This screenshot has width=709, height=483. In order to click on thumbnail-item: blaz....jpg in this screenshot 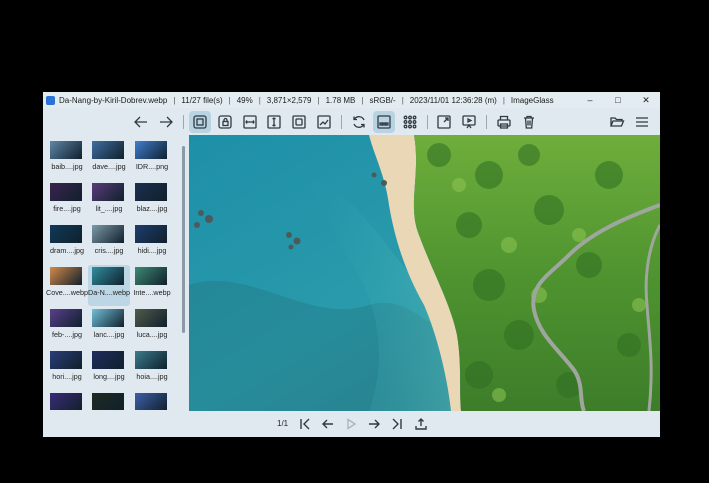, I will do `click(152, 201)`.